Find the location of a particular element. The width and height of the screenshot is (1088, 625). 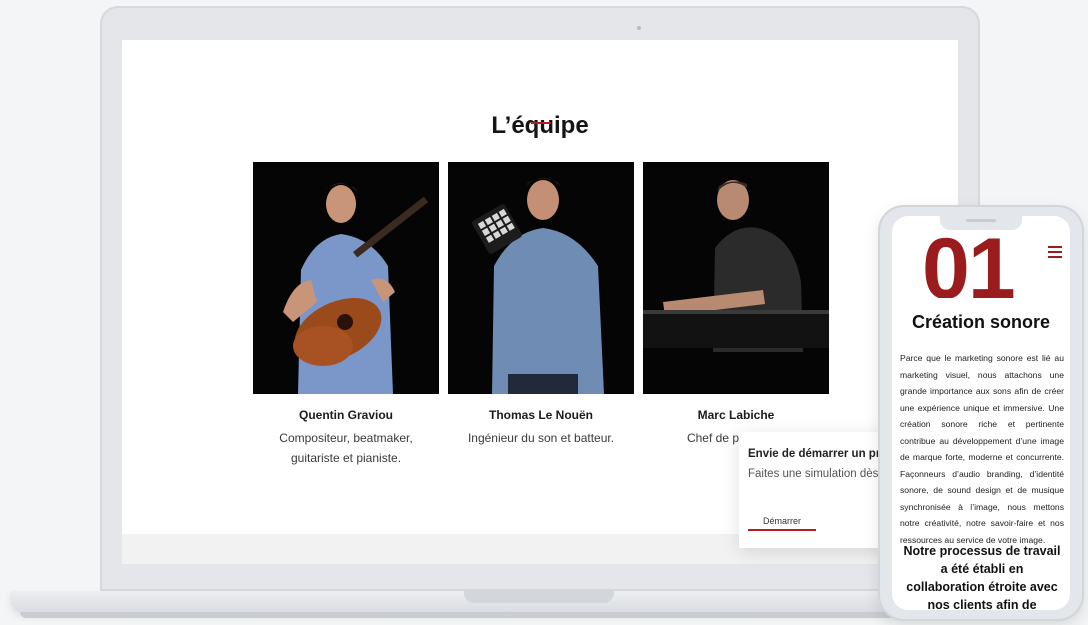

laptop-base-notch is located at coordinates (539, 597).